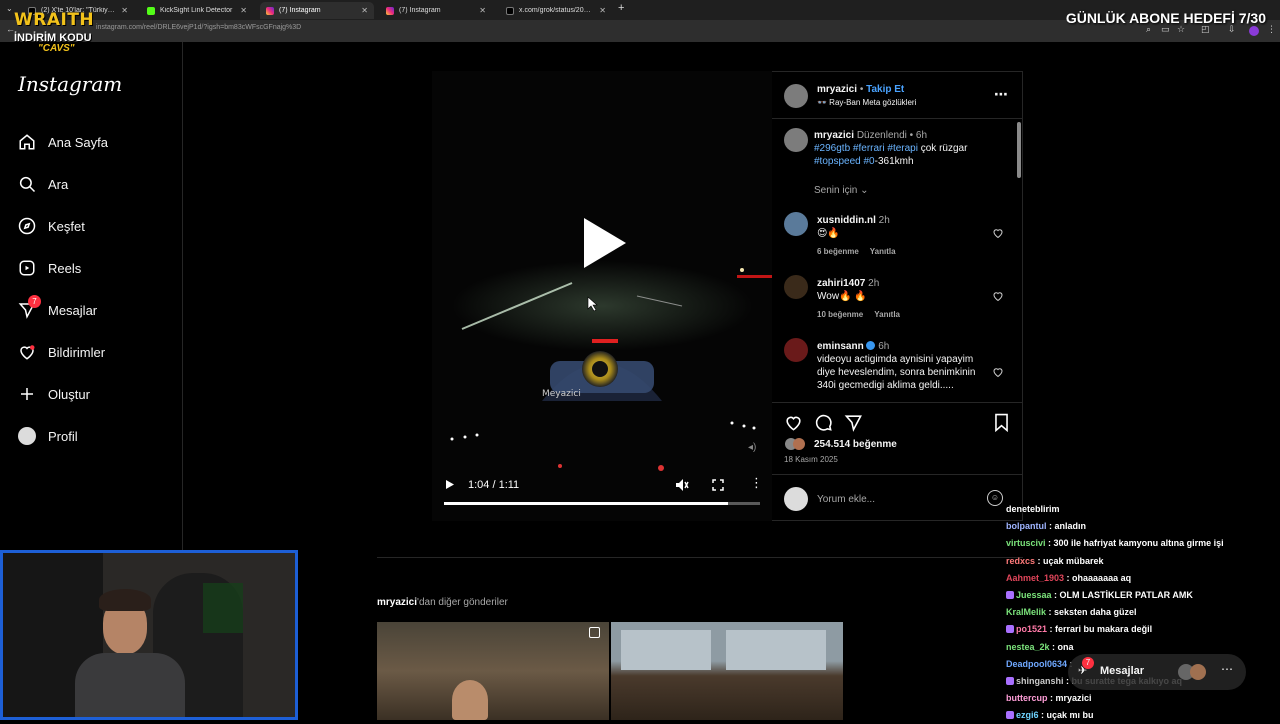  Describe the element at coordinates (54, 394) in the screenshot. I see `sidebar-item-create: Oluştur` at that location.